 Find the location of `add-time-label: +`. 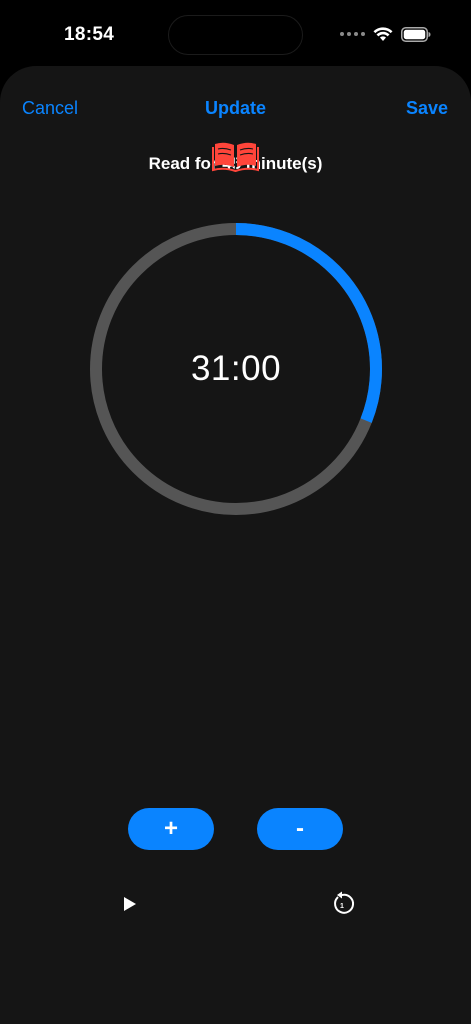

add-time-label: + is located at coordinates (170, 828).